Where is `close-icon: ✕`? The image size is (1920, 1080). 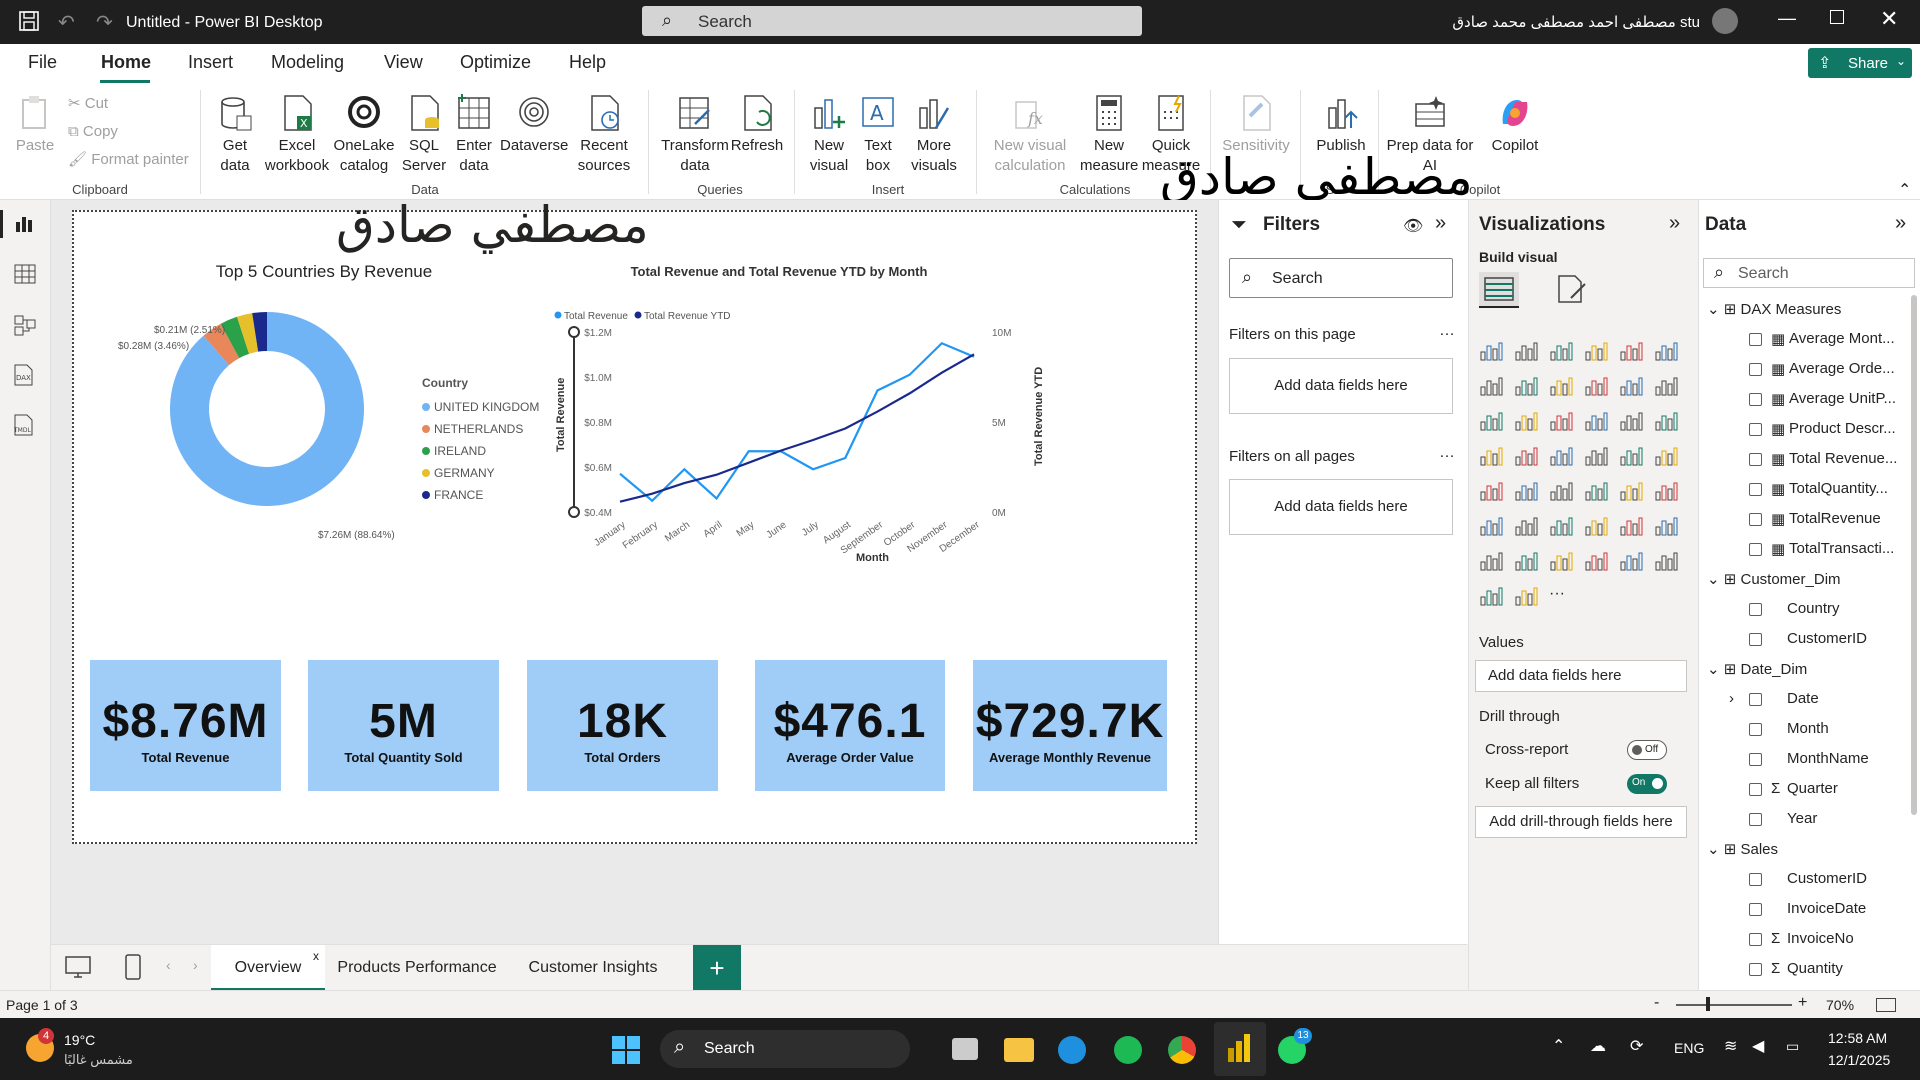 close-icon: ✕ is located at coordinates (1889, 19).